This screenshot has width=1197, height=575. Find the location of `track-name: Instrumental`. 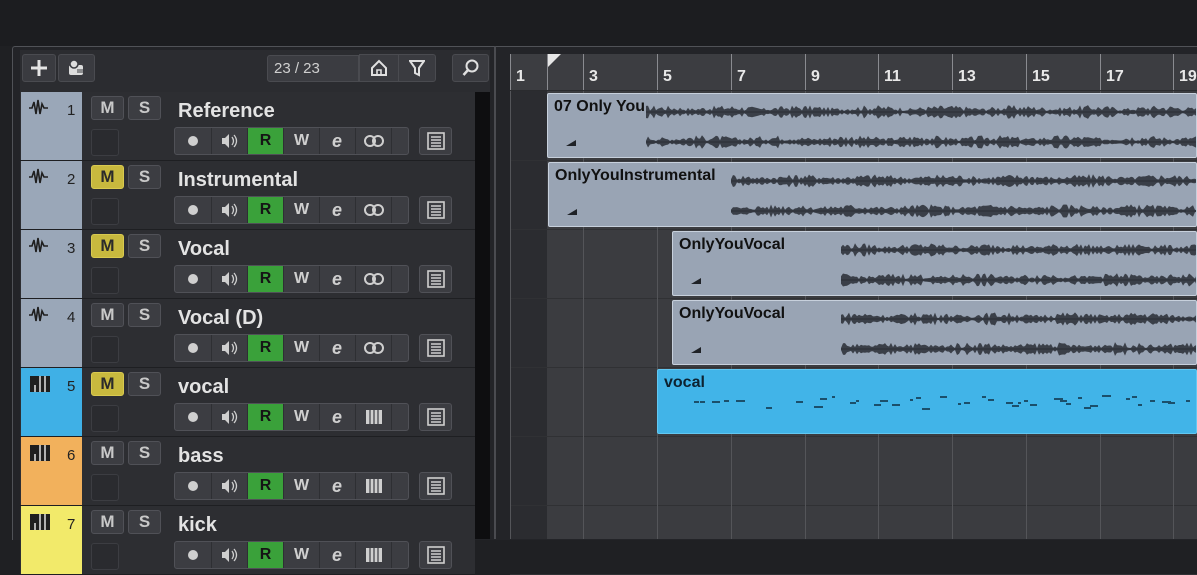

track-name: Instrumental is located at coordinates (238, 180).